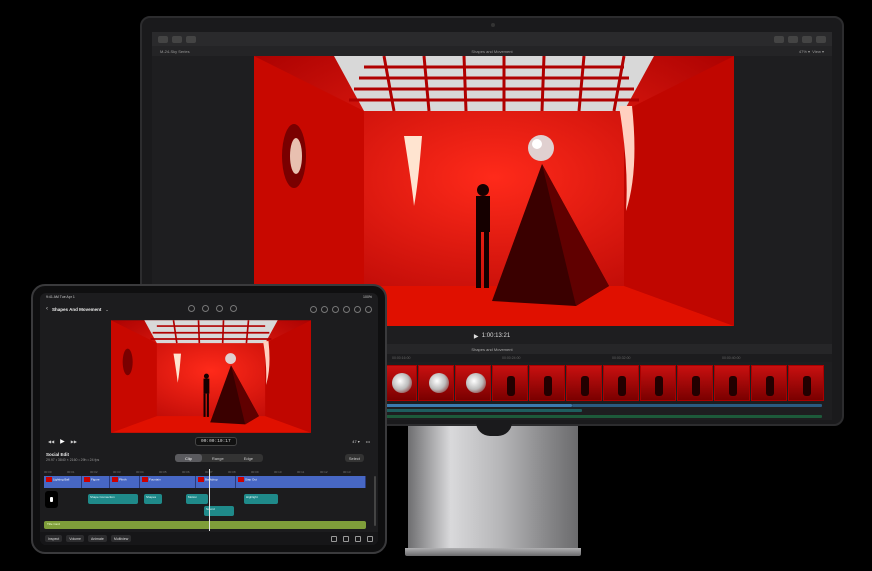  I want to click on ruler-mark: 00:12, so click(324, 472).